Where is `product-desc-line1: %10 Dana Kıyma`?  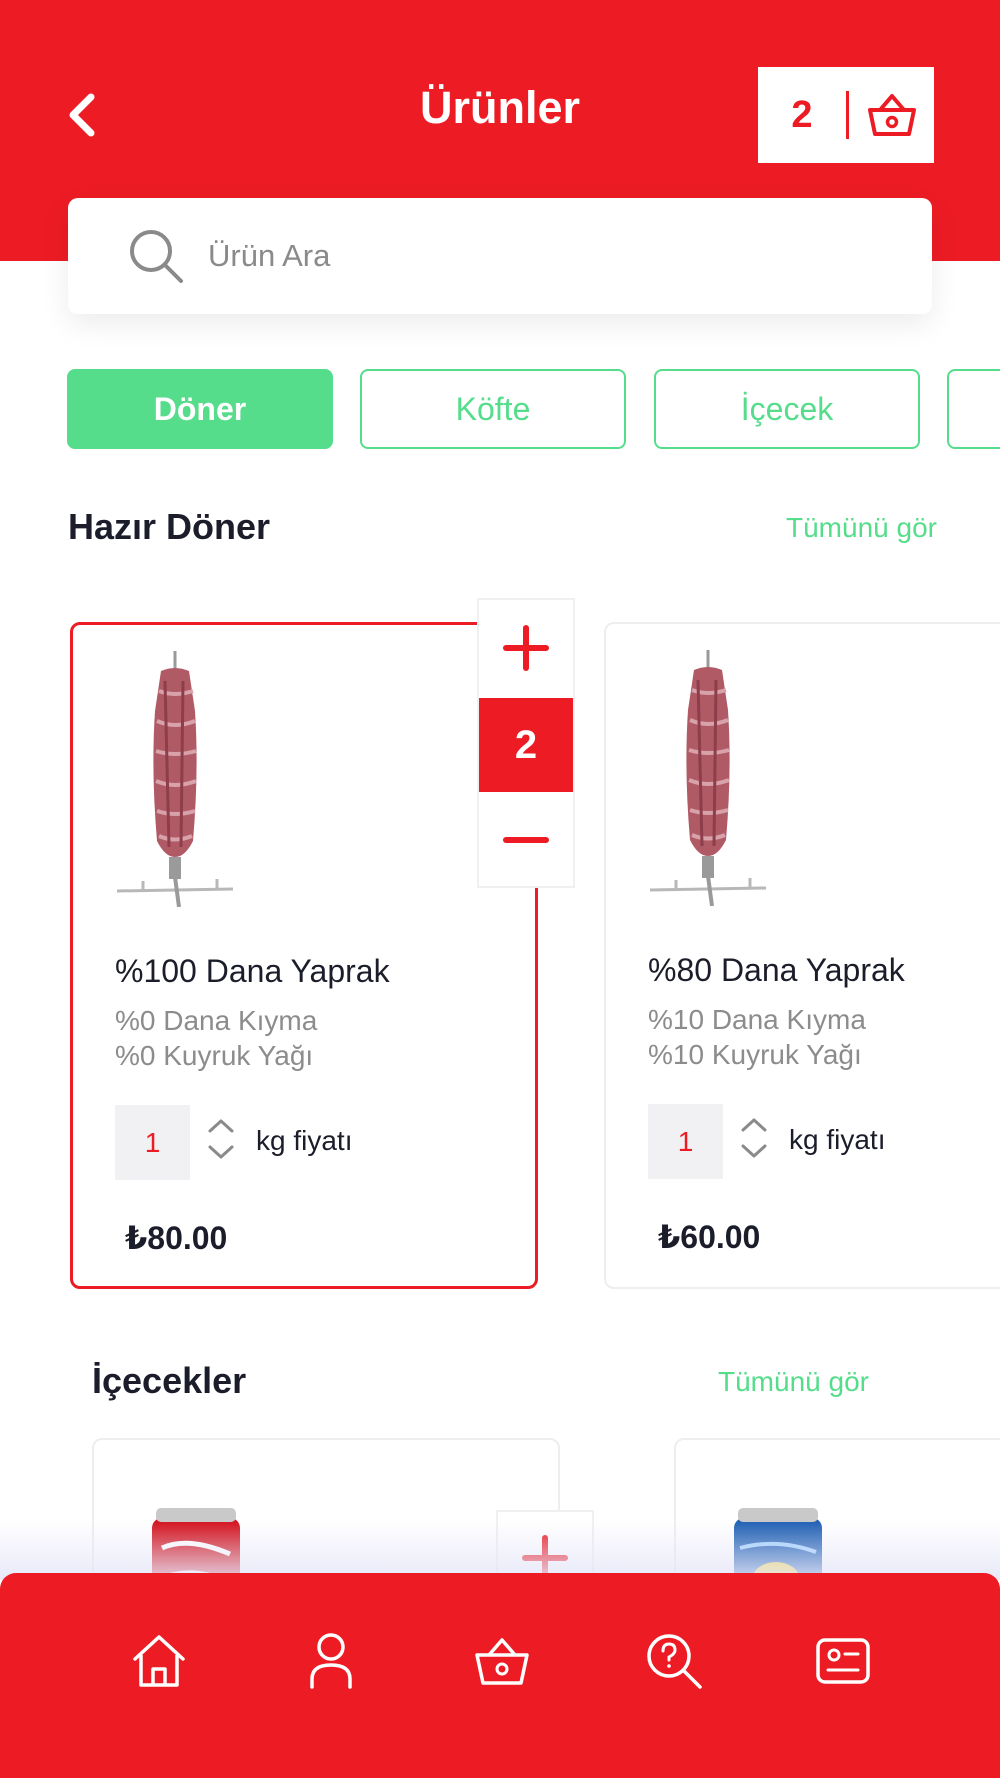 product-desc-line1: %10 Dana Kıyma is located at coordinates (757, 1019).